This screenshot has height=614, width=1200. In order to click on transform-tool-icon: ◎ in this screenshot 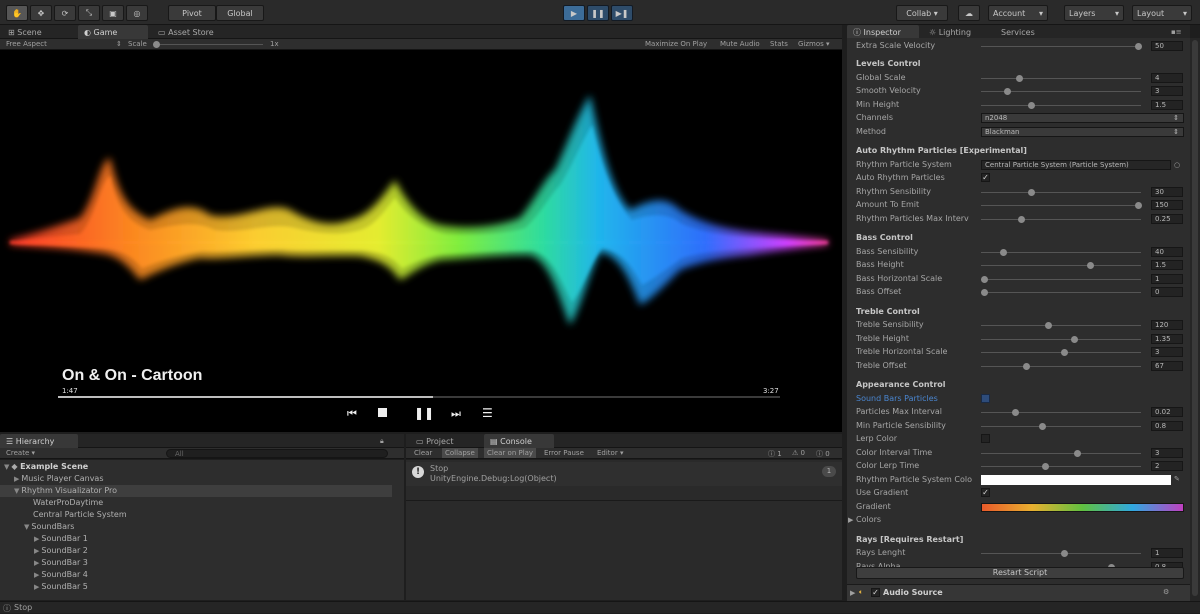, I will do `click(137, 13)`.